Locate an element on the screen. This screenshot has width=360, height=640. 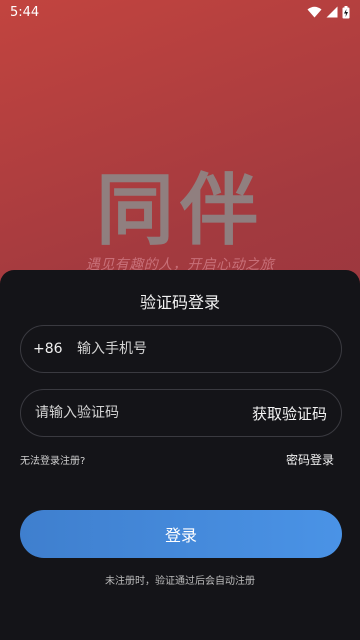
app-logo: 同伴 is located at coordinates (179, 210).